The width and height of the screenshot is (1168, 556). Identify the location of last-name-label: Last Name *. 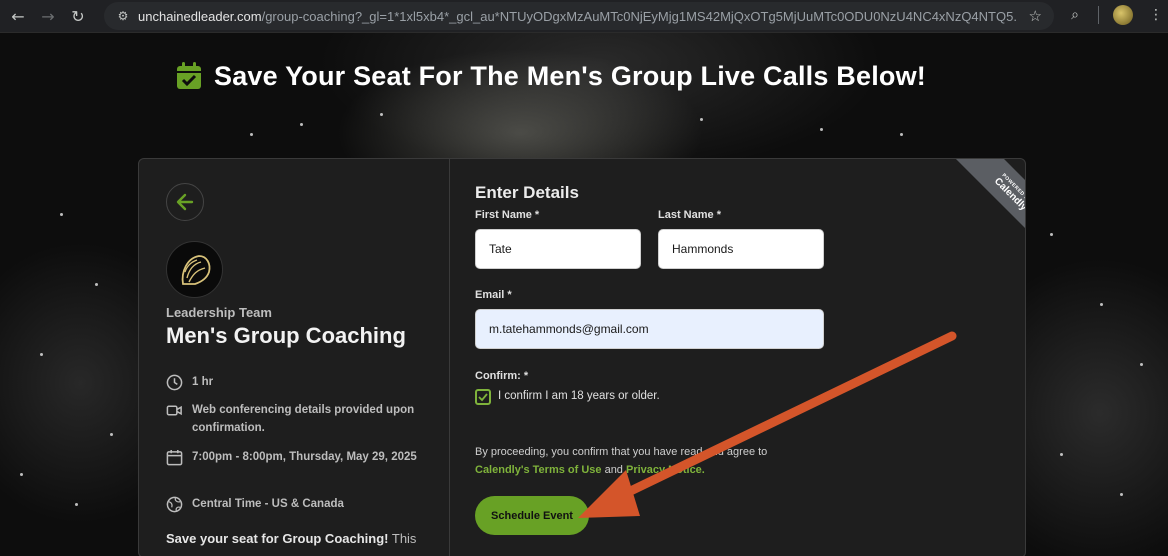
(689, 215).